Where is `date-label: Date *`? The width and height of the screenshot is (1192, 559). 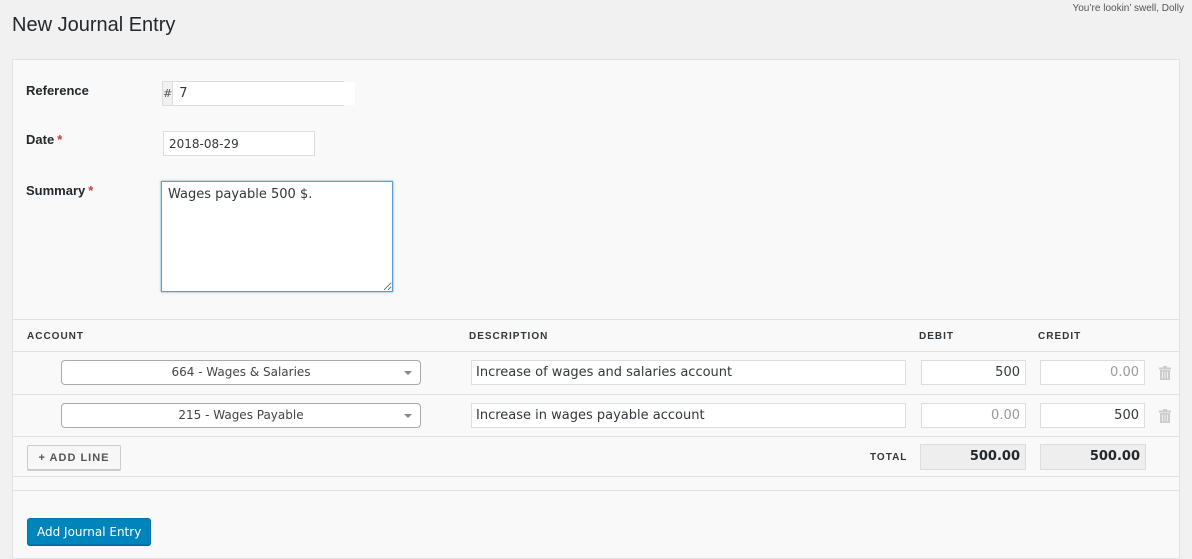
date-label: Date * is located at coordinates (44, 139).